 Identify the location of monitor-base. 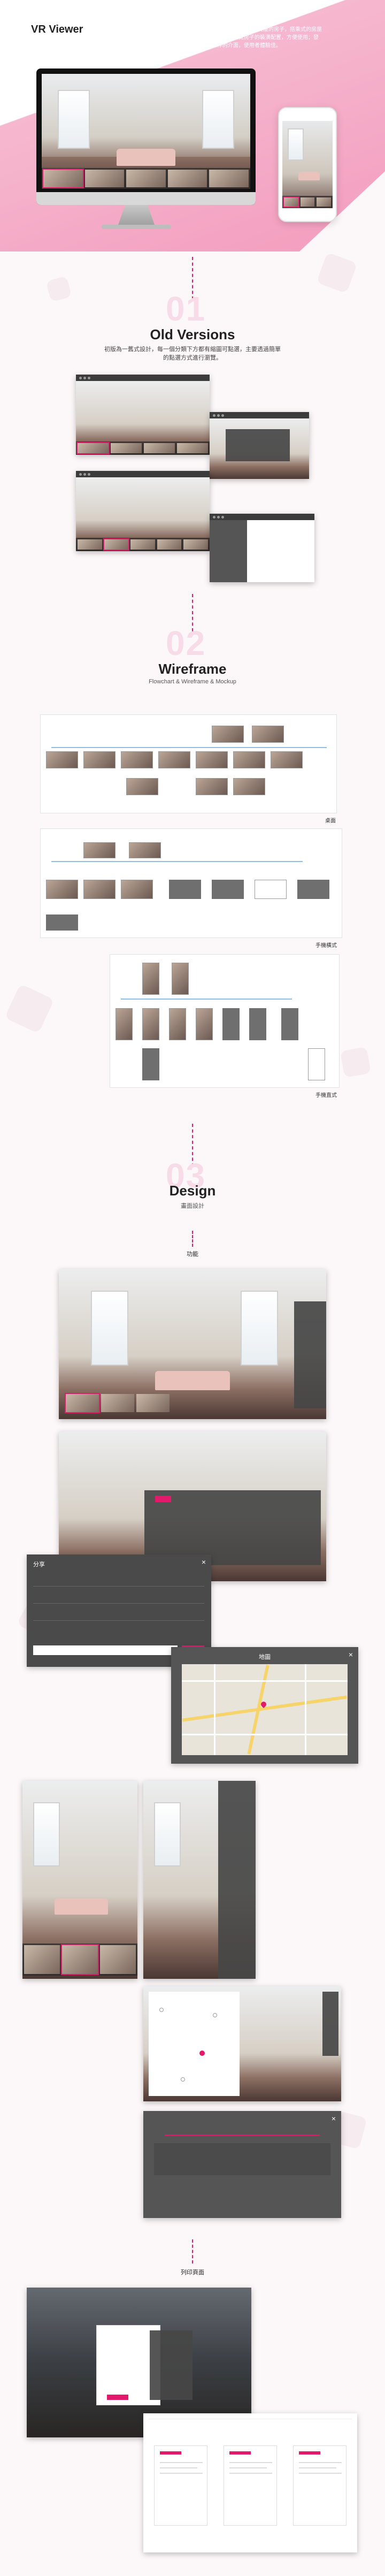
(136, 227).